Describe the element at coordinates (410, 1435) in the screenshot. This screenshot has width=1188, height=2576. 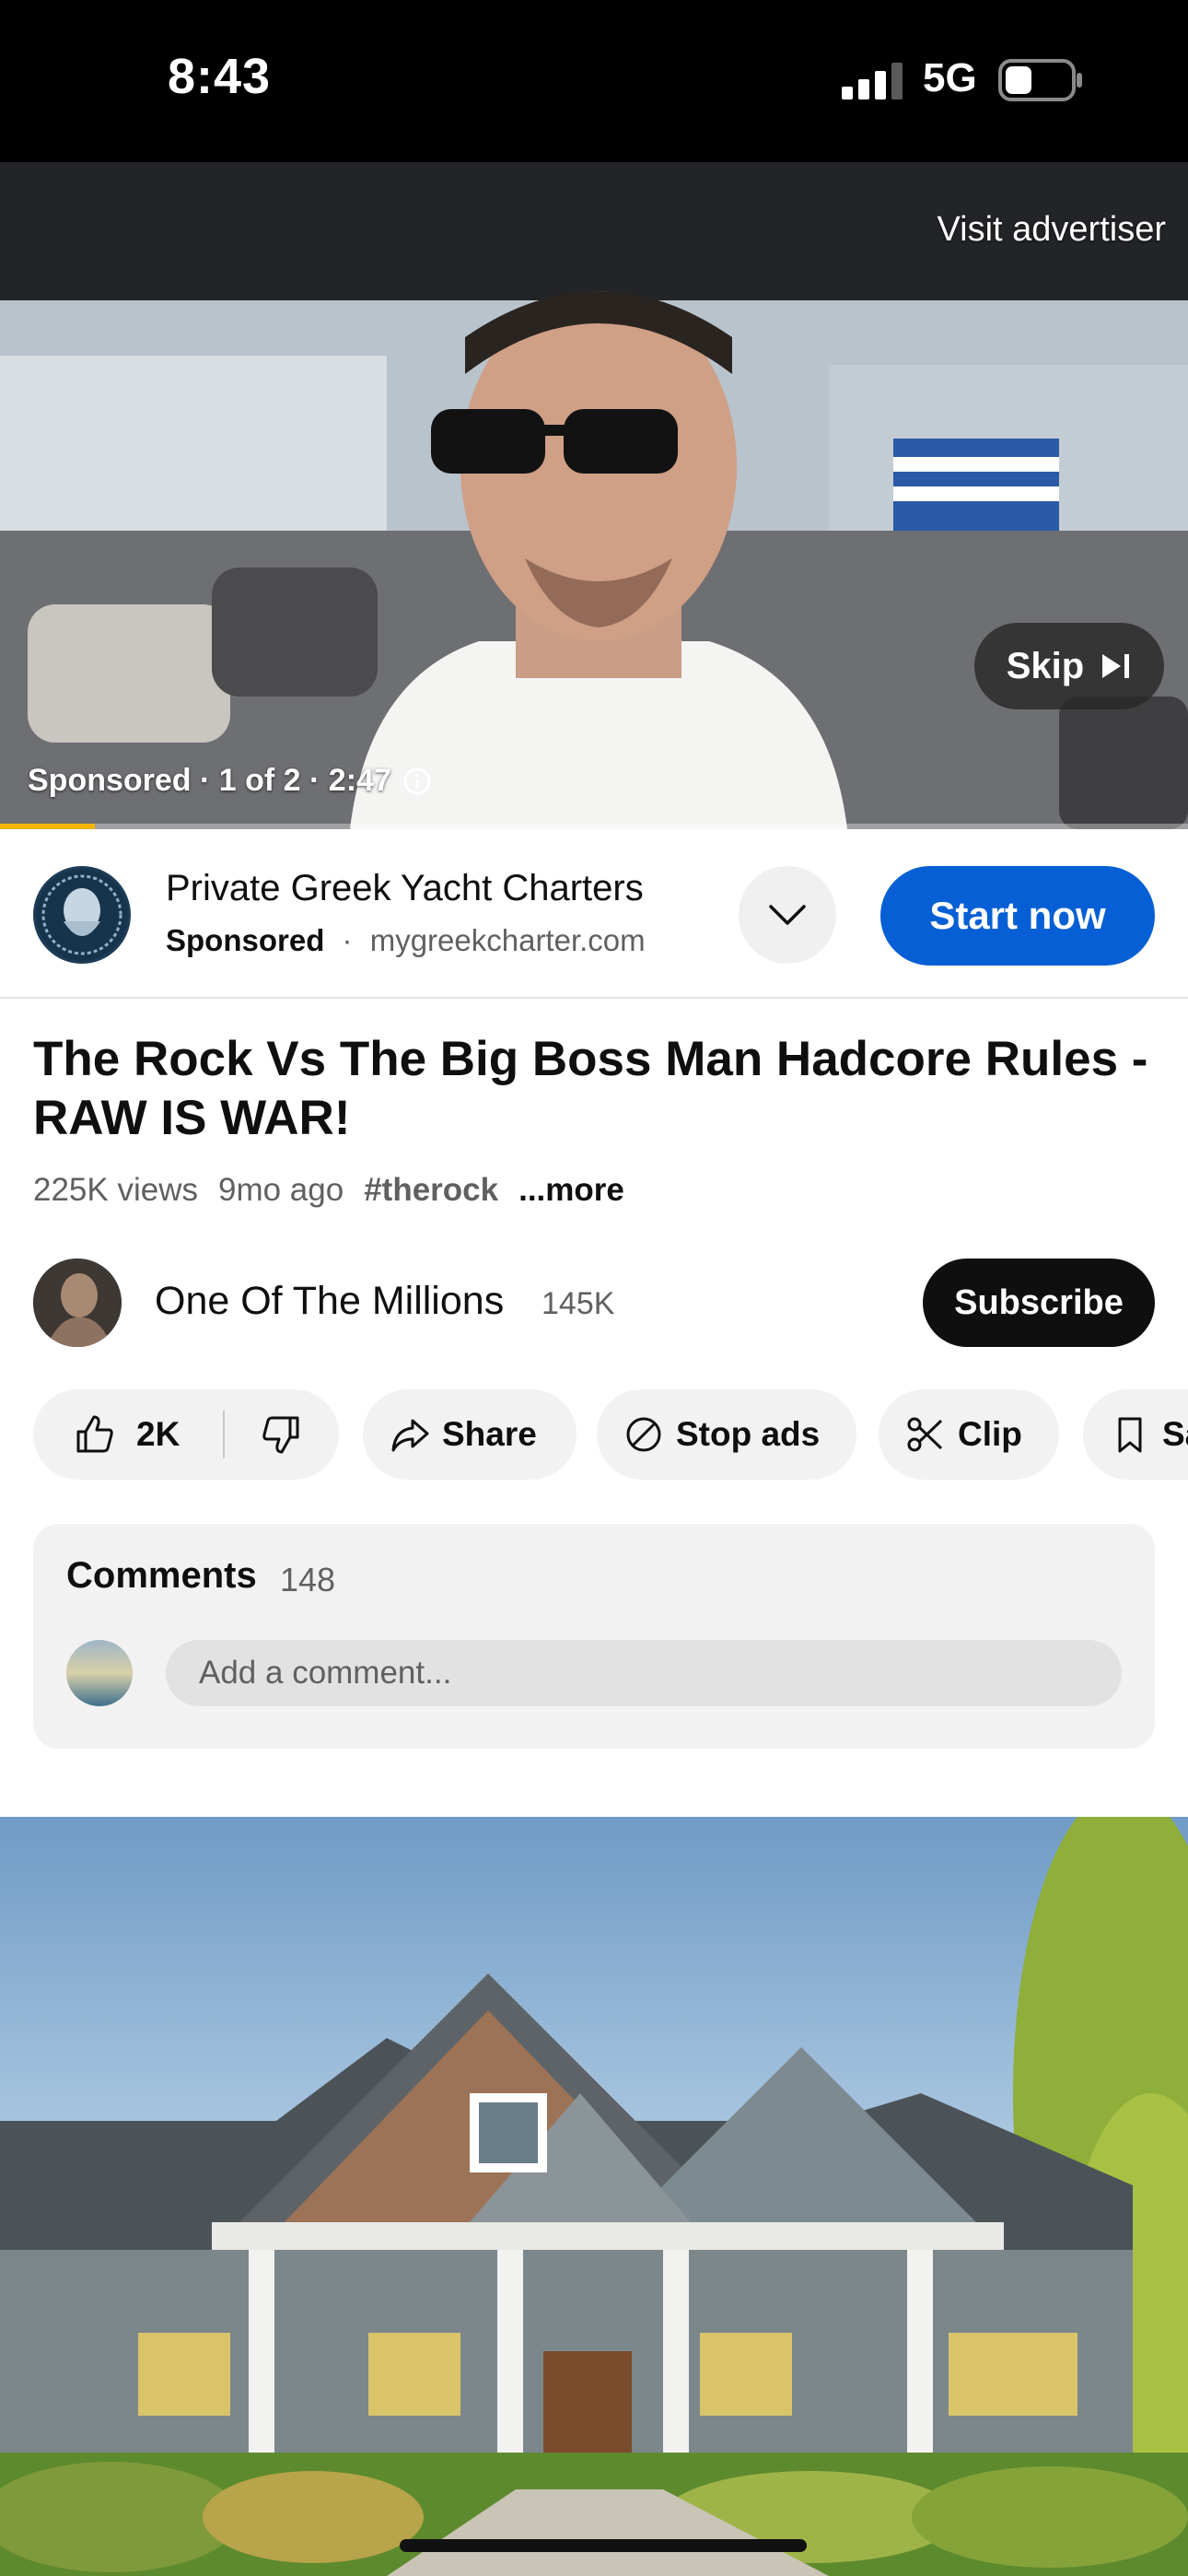
I see `share-icon` at that location.